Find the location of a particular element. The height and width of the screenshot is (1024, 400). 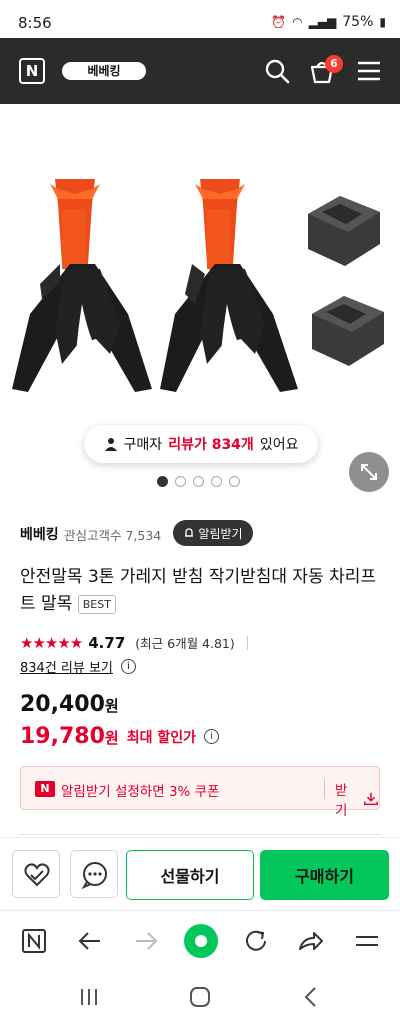

status-bar: 8:56 ⏰ ◠ ▂▄▆ 75% ▮ is located at coordinates (200, 19).